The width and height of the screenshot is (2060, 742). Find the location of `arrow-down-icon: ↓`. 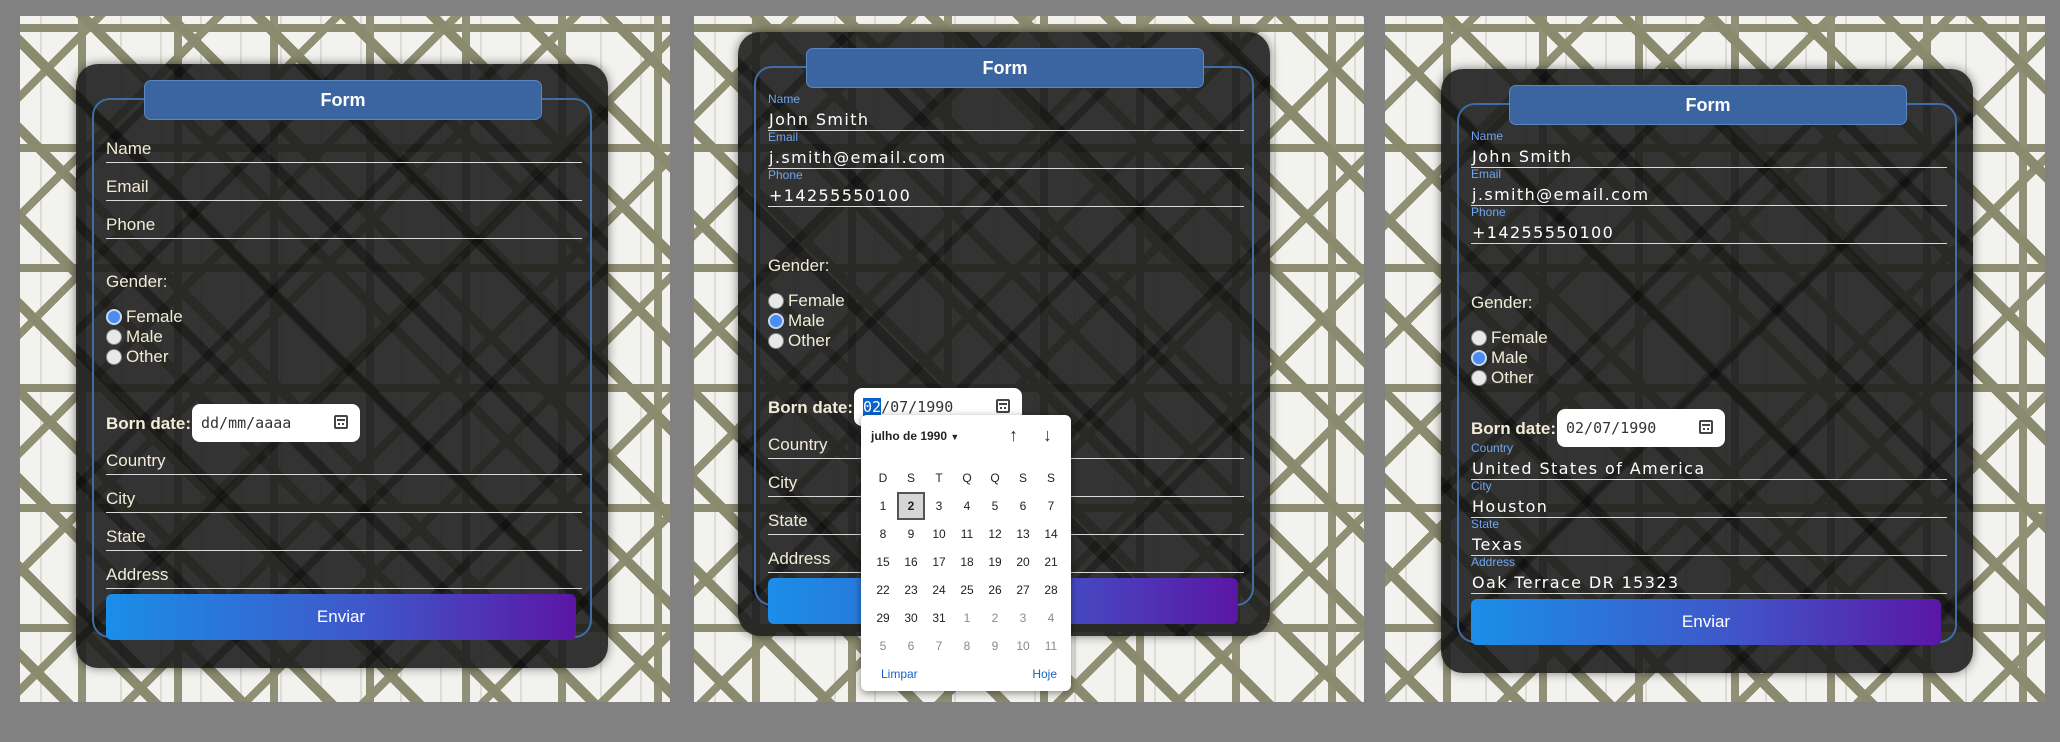

arrow-down-icon: ↓ is located at coordinates (1047, 435).